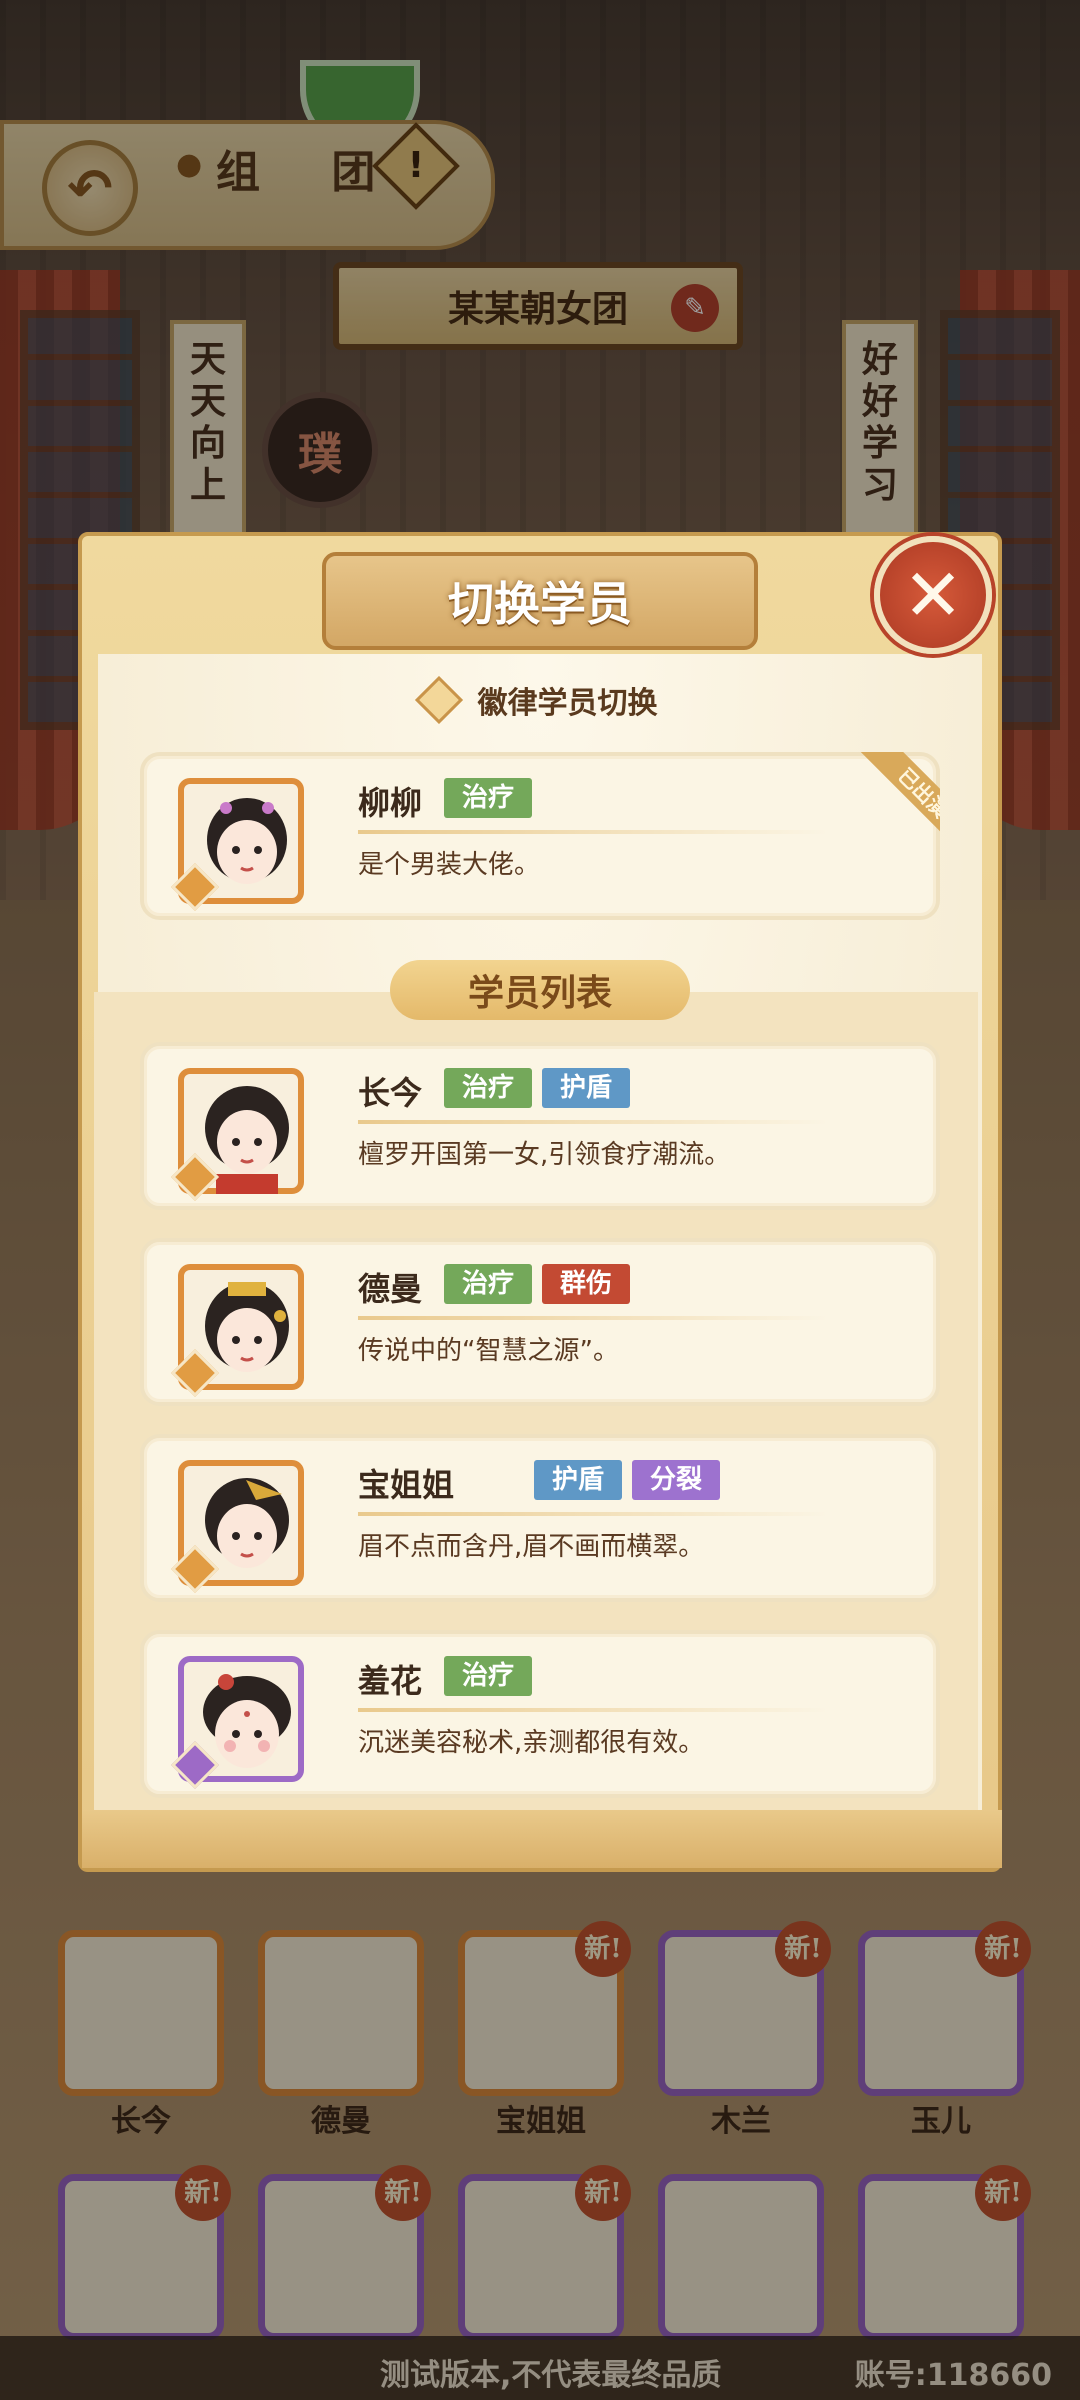 This screenshot has height=2400, width=1080. What do you see at coordinates (540, 1518) in the screenshot?
I see `student-card-baojiejie: 宝姐姐 护盾 分裂 眉不点而含丹,眉不画而横翠。` at bounding box center [540, 1518].